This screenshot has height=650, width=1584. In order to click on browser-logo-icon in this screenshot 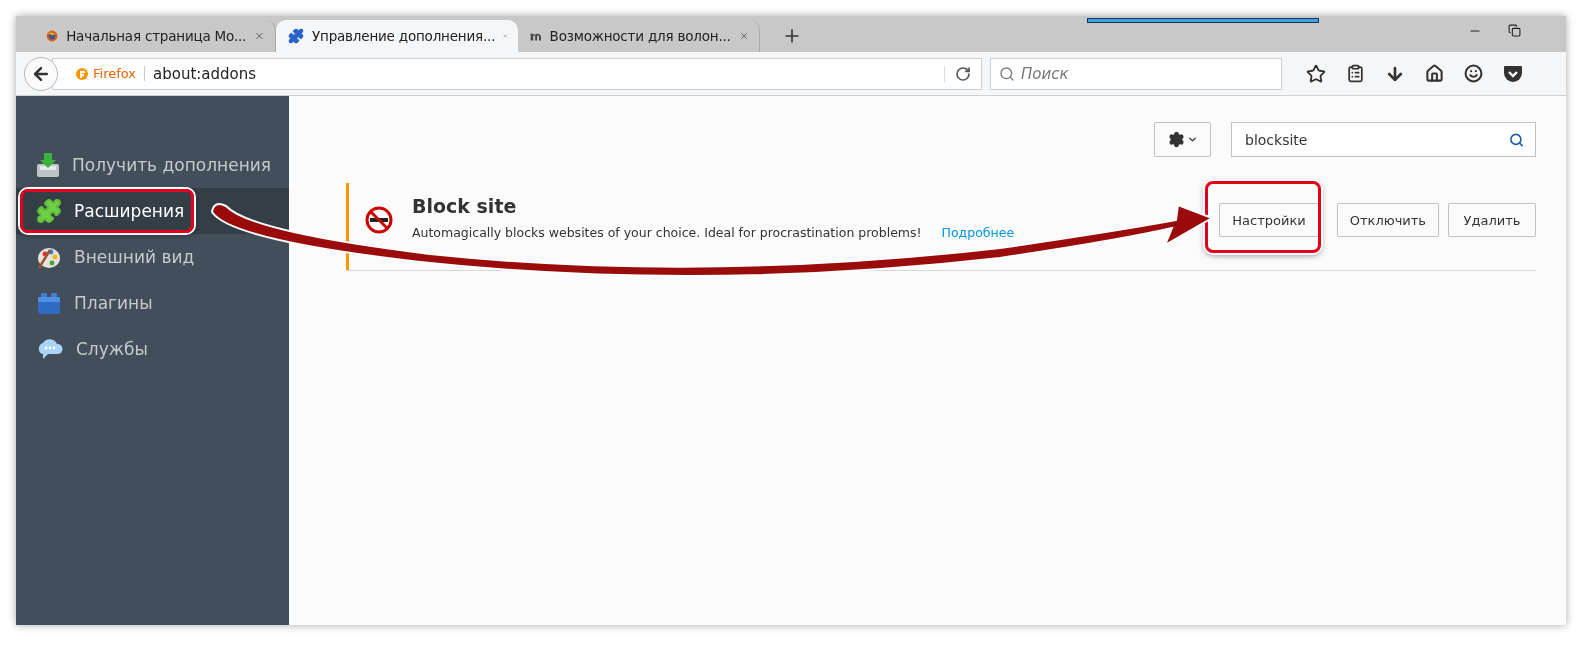, I will do `click(82, 73)`.